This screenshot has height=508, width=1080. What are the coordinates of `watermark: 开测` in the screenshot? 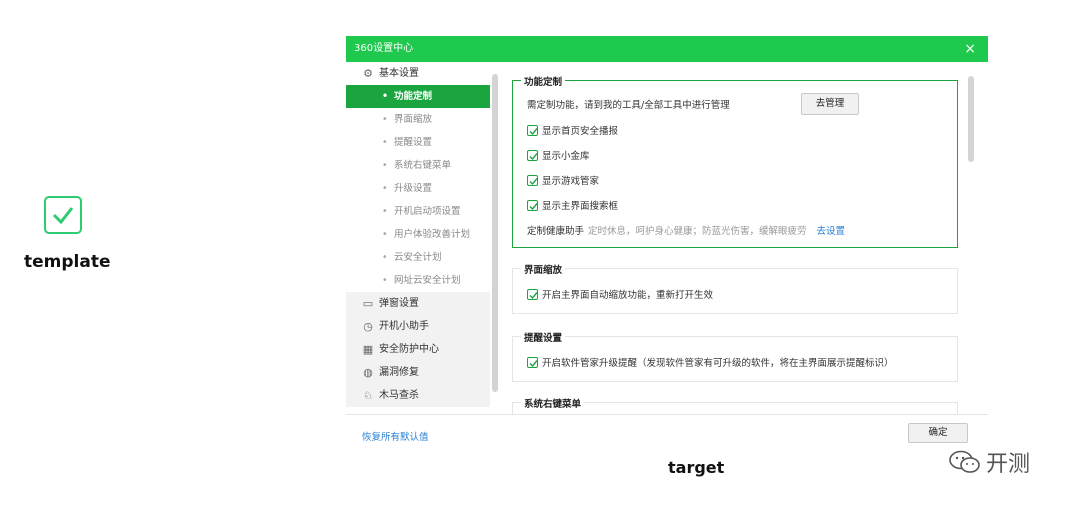 It's located at (989, 462).